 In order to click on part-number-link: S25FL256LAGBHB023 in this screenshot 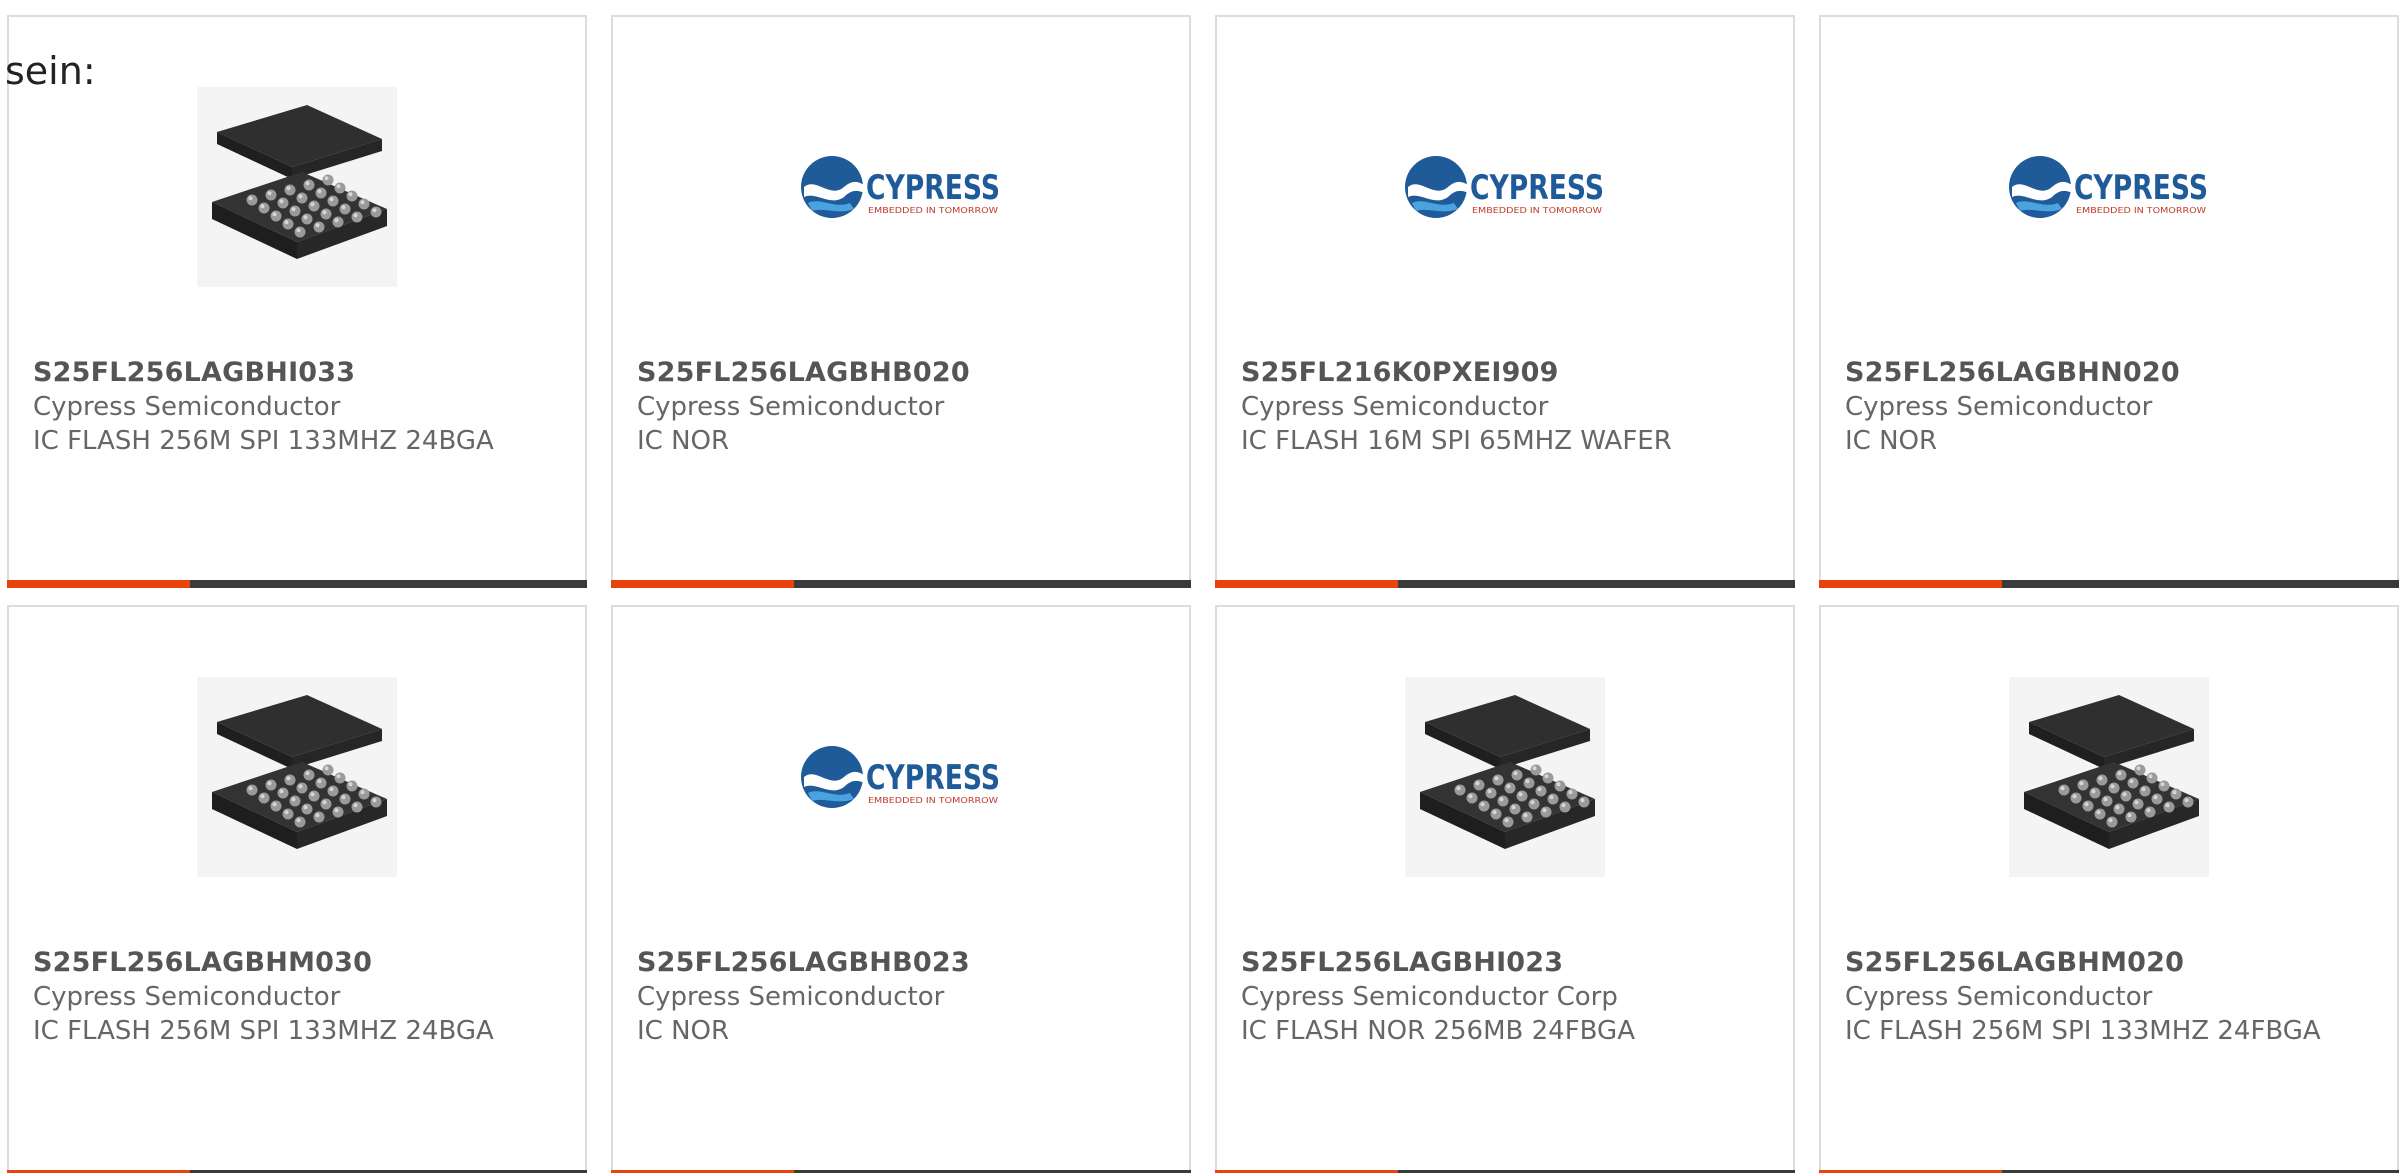, I will do `click(903, 963)`.